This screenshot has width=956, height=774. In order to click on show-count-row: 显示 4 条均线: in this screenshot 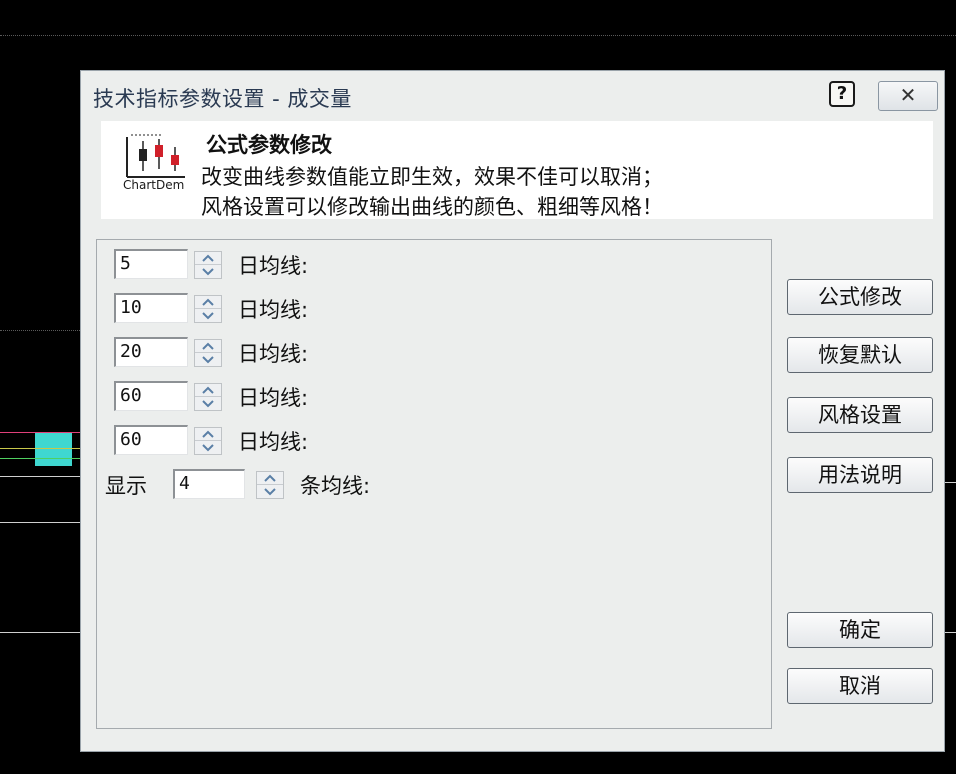, I will do `click(265, 484)`.